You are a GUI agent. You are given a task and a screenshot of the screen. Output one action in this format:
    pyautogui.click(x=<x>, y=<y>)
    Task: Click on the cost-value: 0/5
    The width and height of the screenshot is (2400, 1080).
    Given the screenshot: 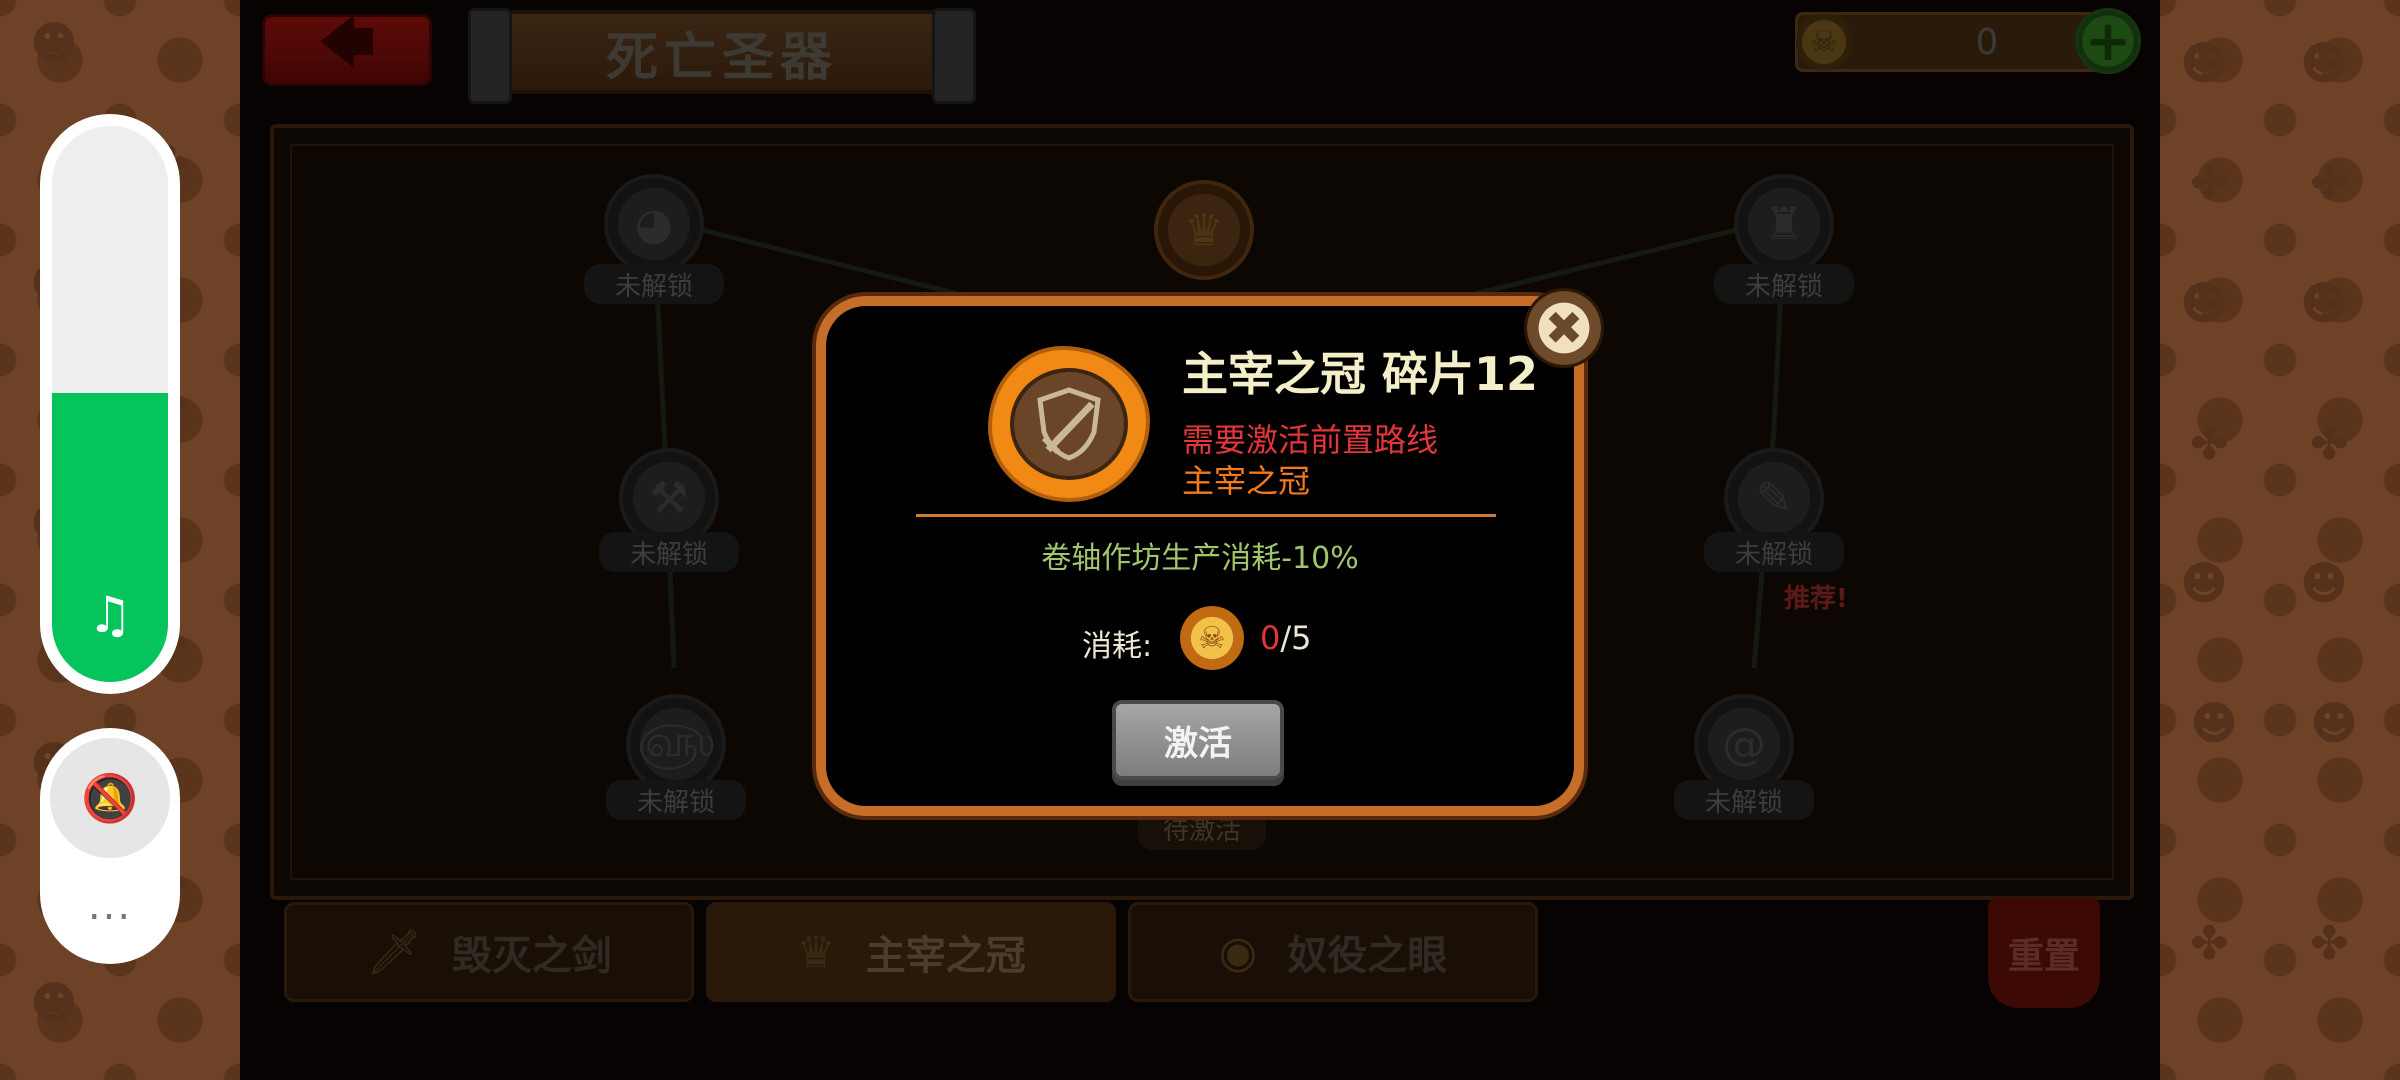 What is the action you would take?
    pyautogui.click(x=1286, y=638)
    